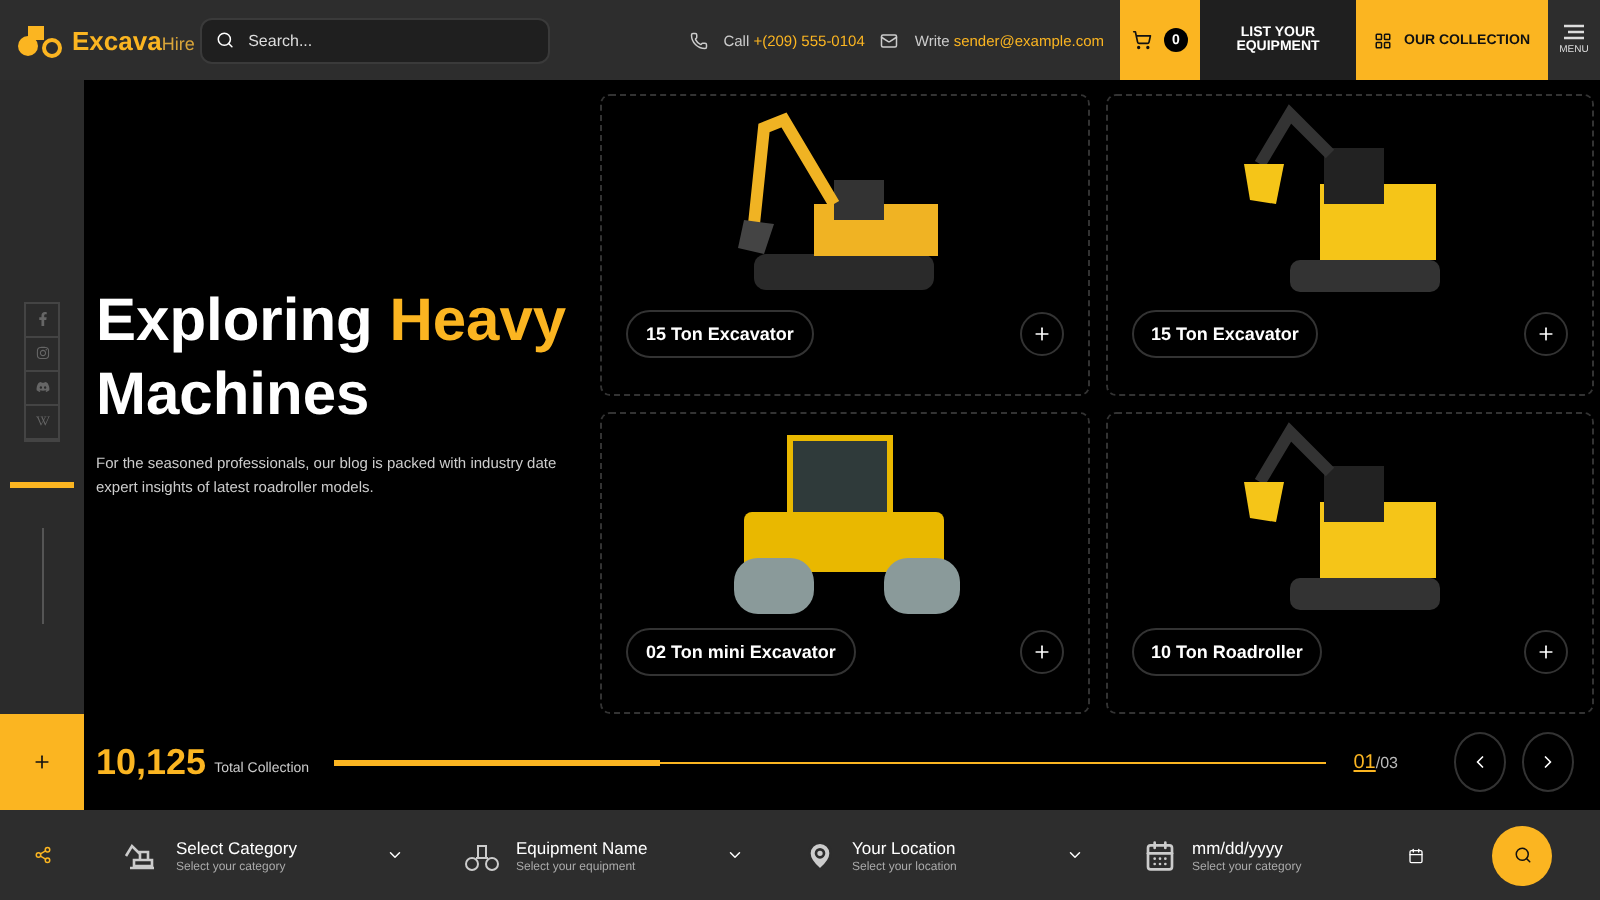 Image resolution: width=1600 pixels, height=900 pixels. Describe the element at coordinates (42, 855) in the screenshot. I see `share-icon` at that location.